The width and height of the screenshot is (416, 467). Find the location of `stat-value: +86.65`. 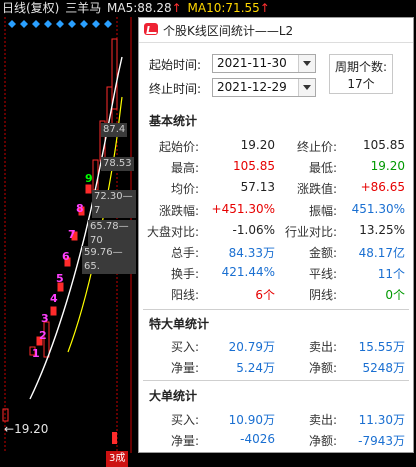

stat-value: +86.65 is located at coordinates (382, 187).